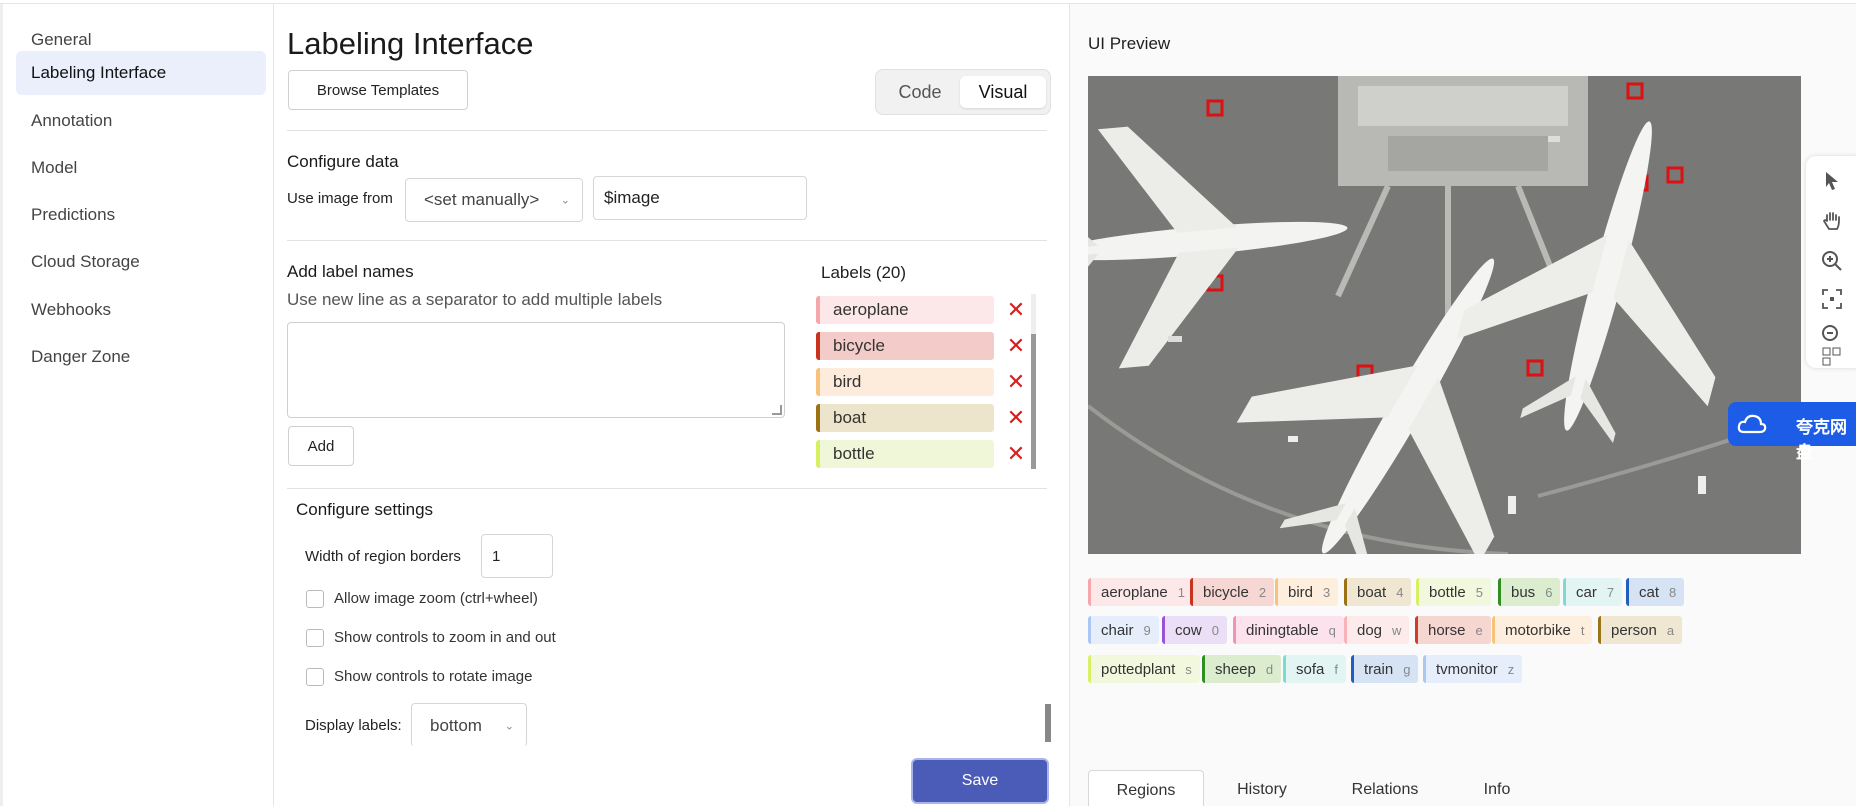  I want to click on sidebar-item-webhooks: Webhooks, so click(141, 310).